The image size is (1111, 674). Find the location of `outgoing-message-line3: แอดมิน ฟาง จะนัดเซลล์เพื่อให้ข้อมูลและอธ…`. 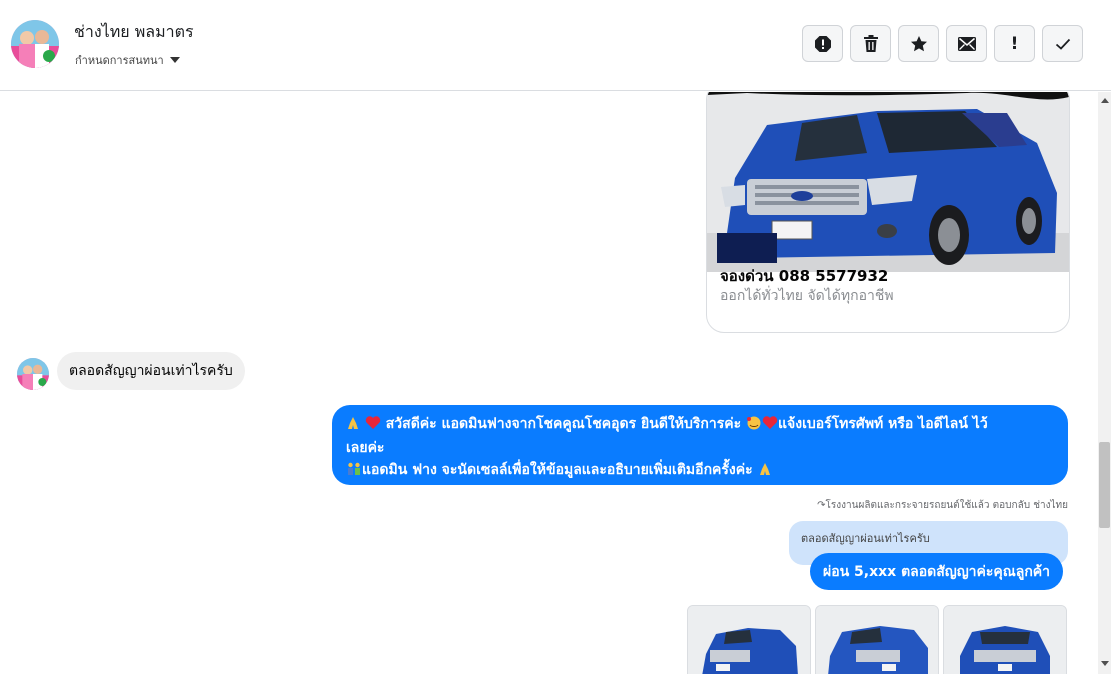

outgoing-message-line3: แอดมิน ฟาง จะนัดเซลล์เพื่อให้ข้อมูลและอธ… is located at coordinates (557, 470).